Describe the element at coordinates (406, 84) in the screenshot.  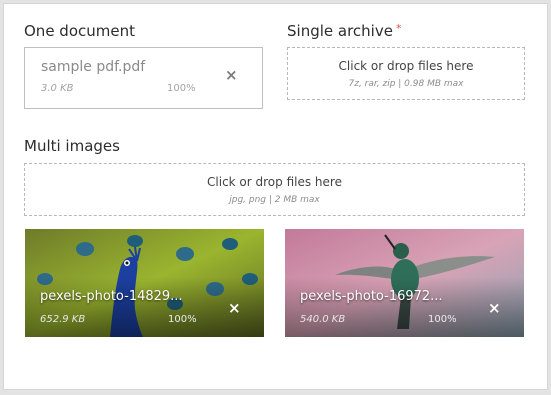
I see `dropzone-hint: 7z, rar, zip | 0.98 MB max` at that location.